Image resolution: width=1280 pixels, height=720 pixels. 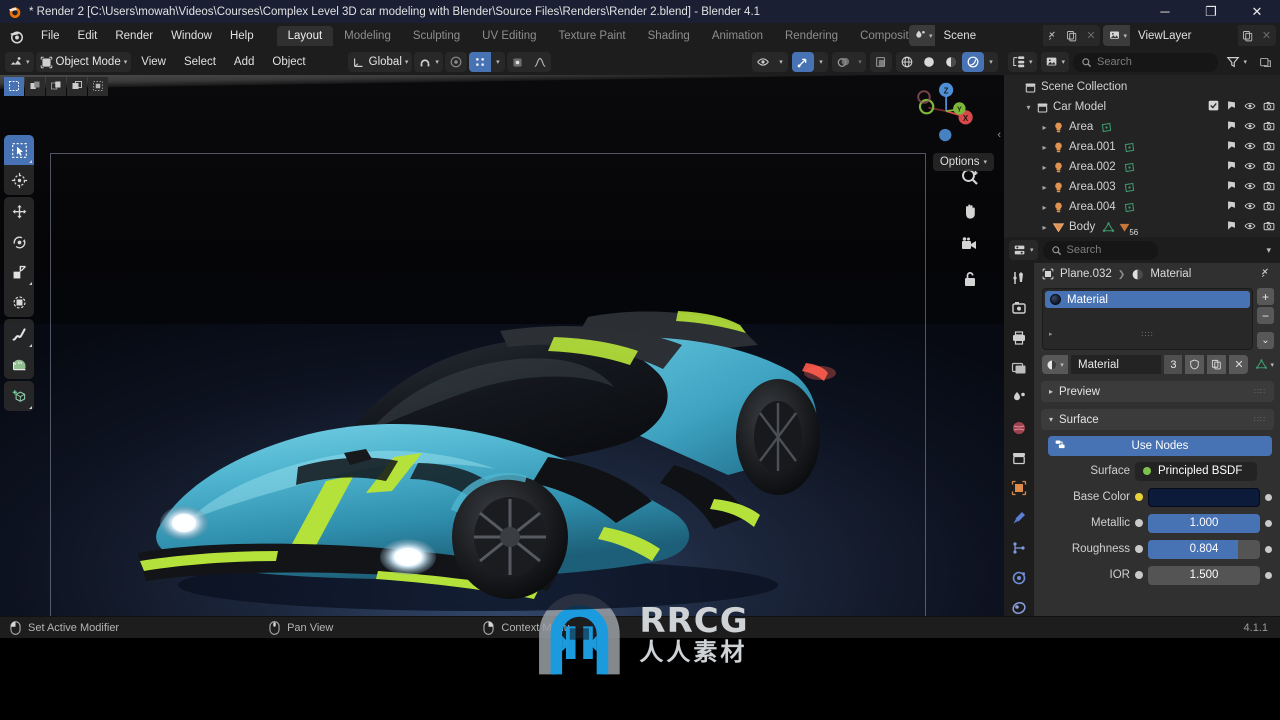 What do you see at coordinates (17, 36) in the screenshot?
I see `blender-menu-icon` at bounding box center [17, 36].